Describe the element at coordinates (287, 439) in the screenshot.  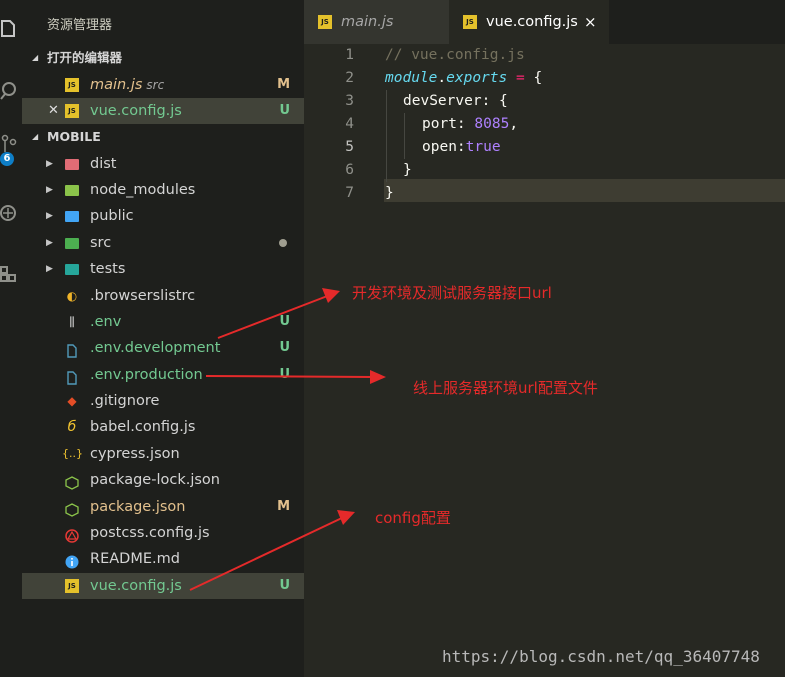
I see `annotation-arrows` at that location.